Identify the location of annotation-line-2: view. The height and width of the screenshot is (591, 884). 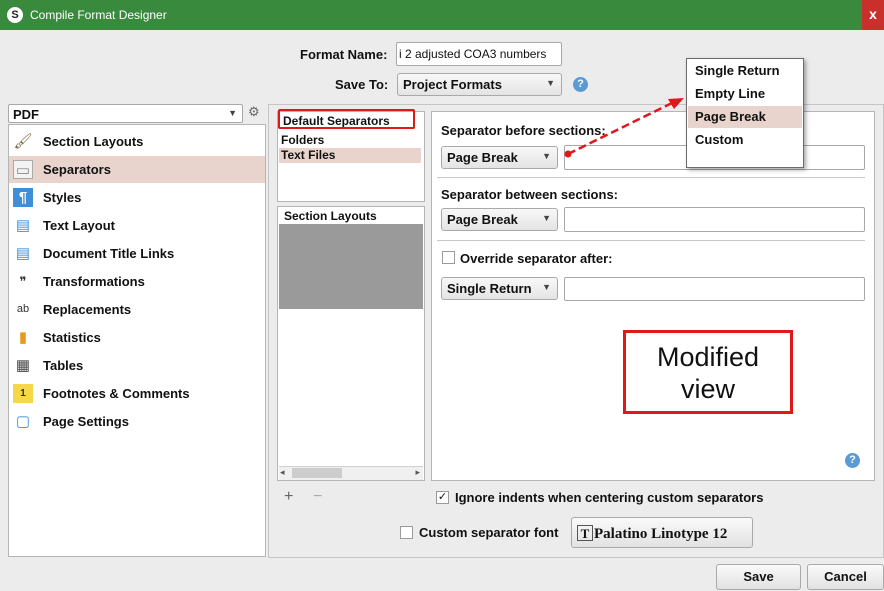
(707, 389).